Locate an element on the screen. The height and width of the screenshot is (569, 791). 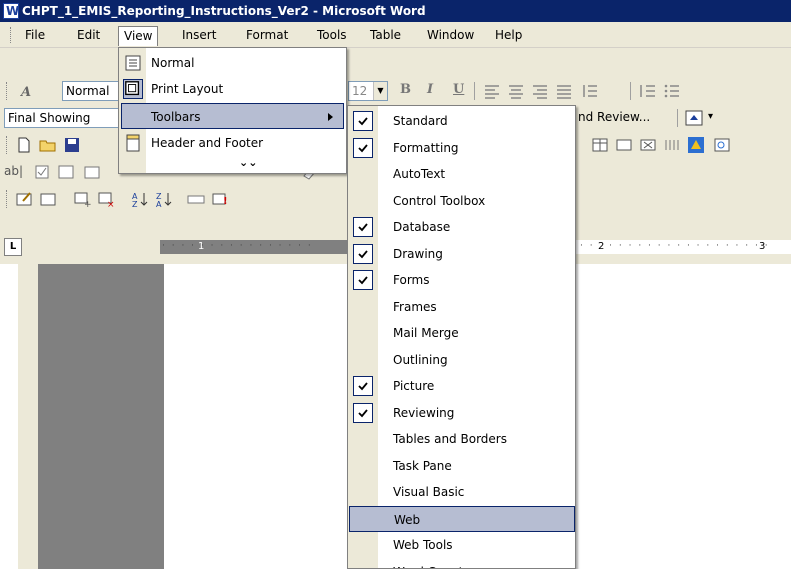
italic-button: I is located at coordinates (430, 89).